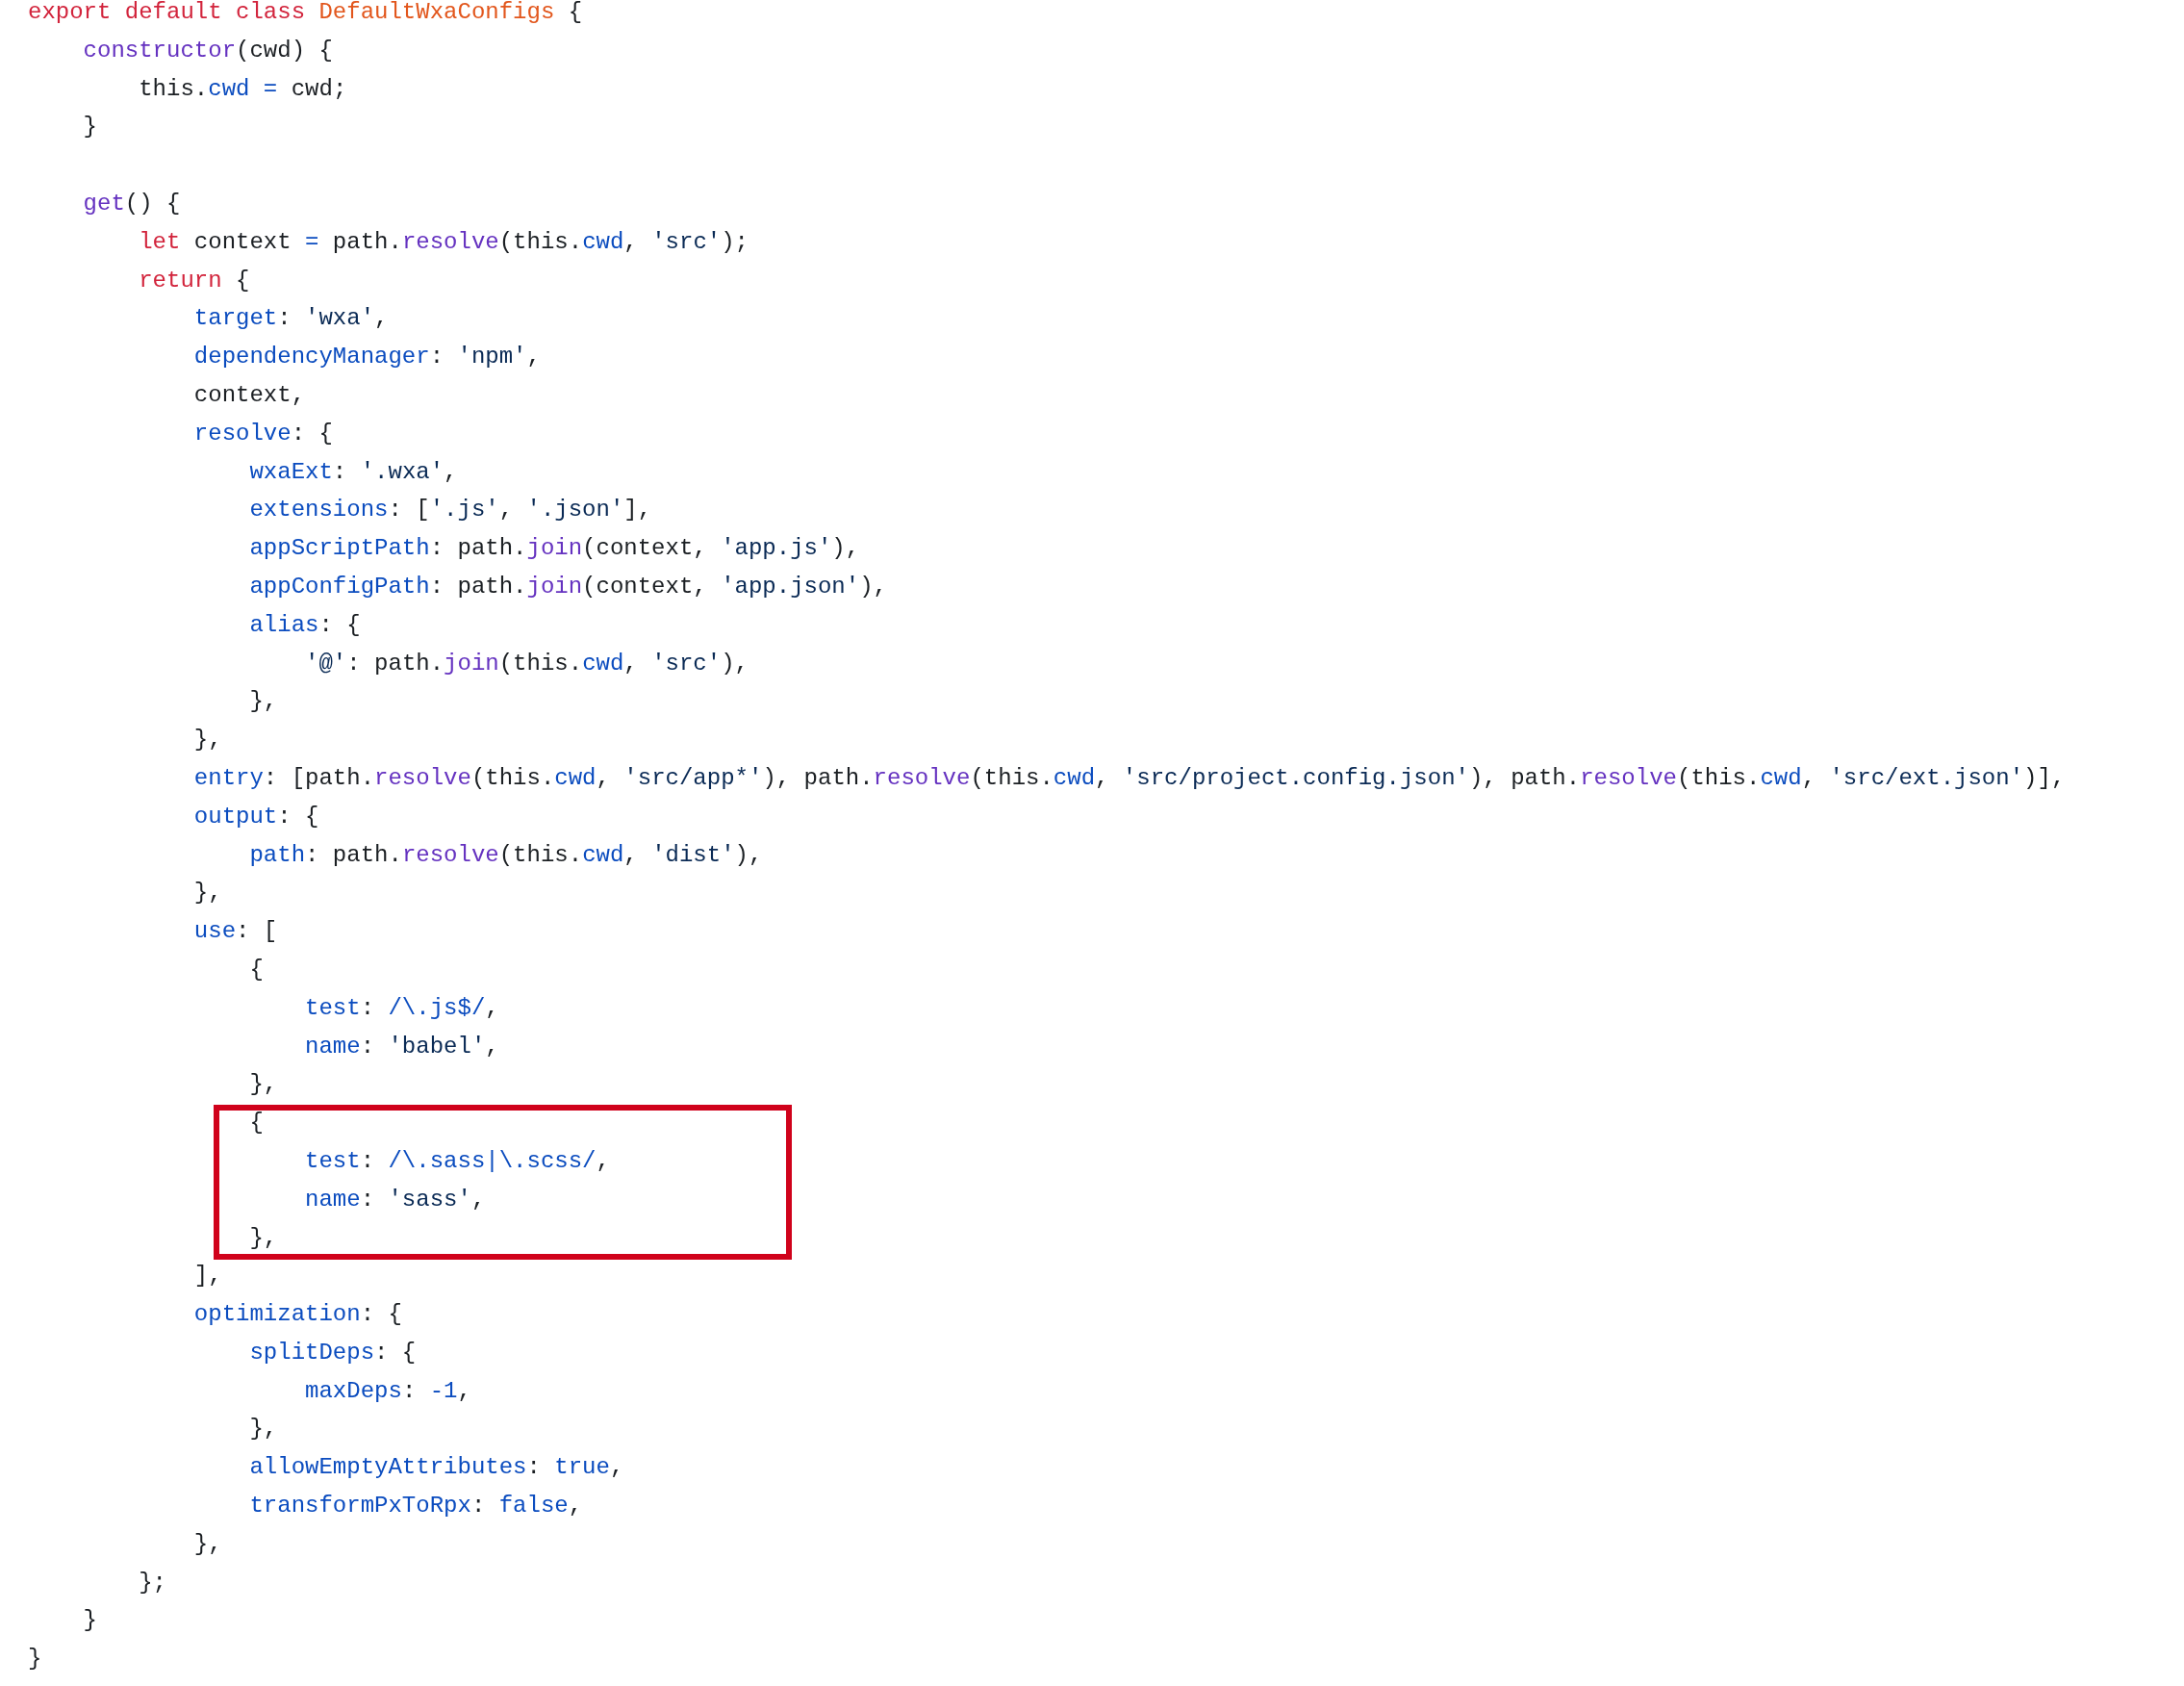  What do you see at coordinates (297, 1315) in the screenshot?
I see `code-line: optimization: {` at bounding box center [297, 1315].